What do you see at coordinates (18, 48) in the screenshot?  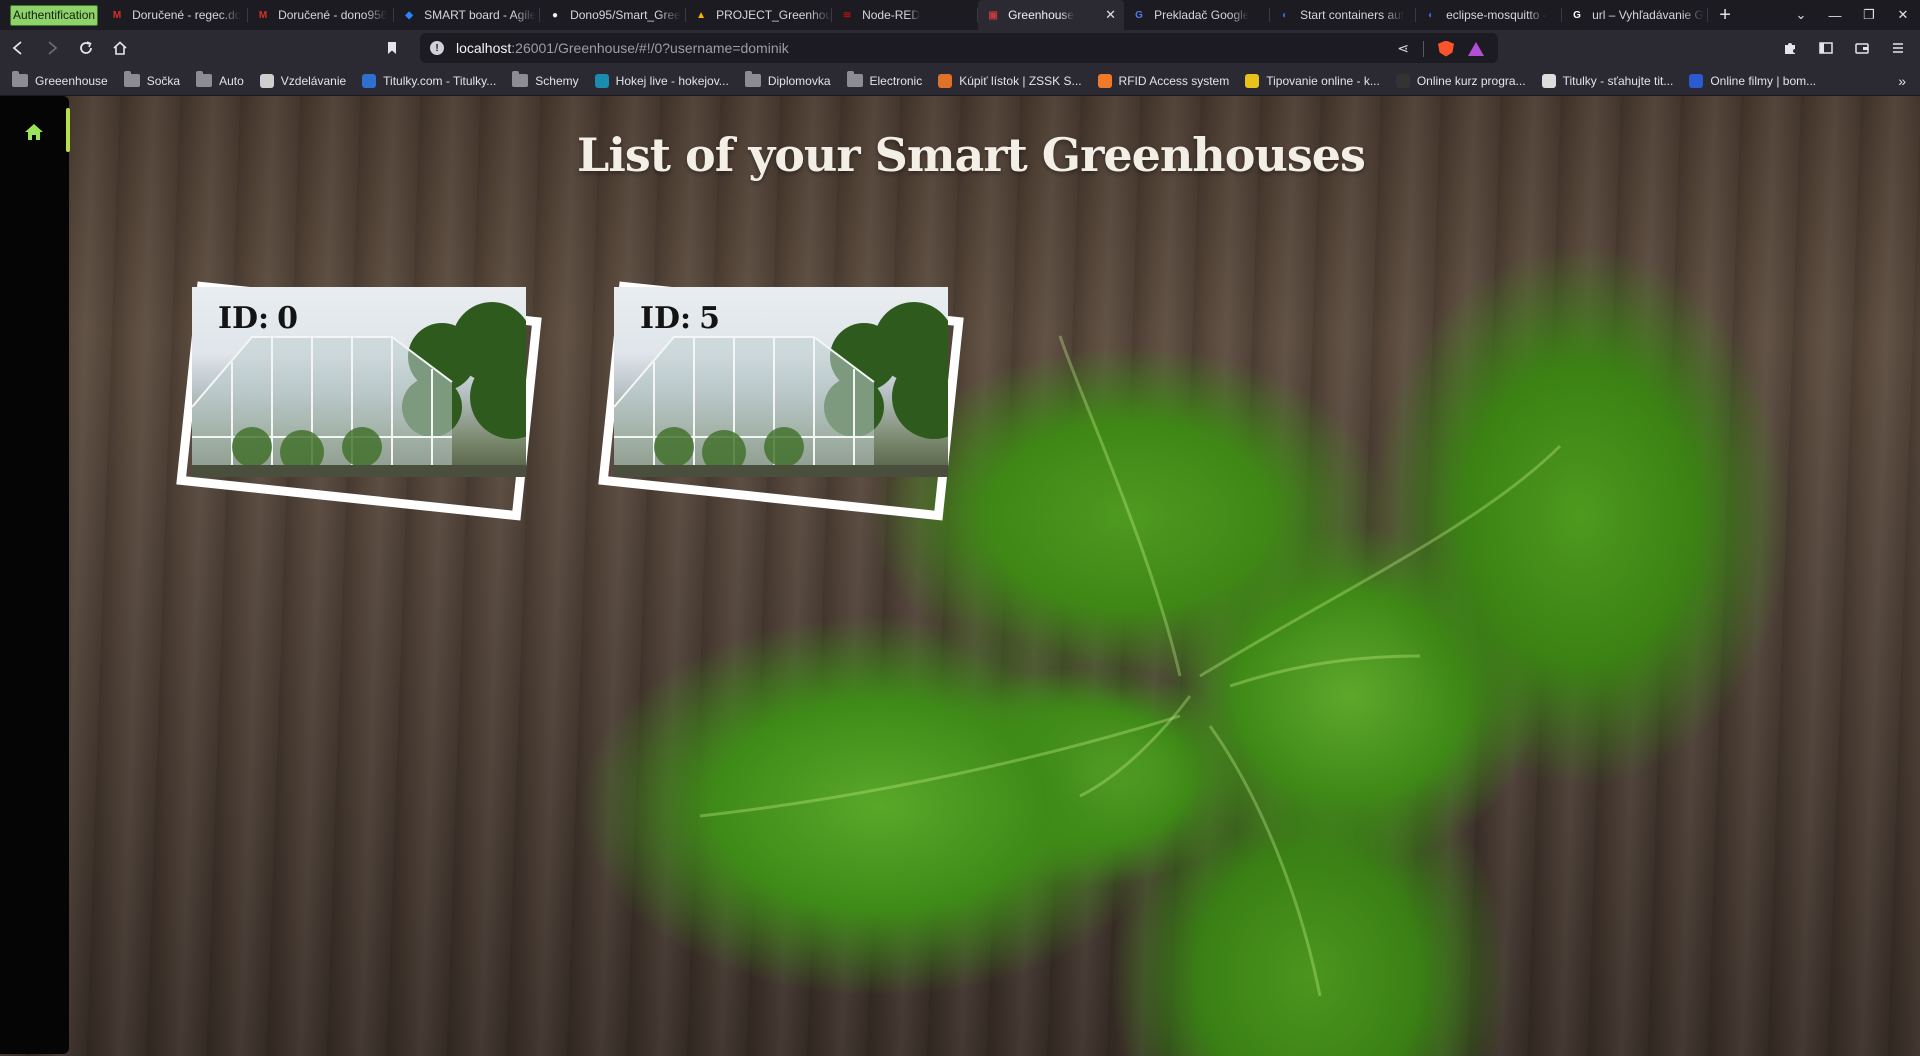 I see `back-button` at bounding box center [18, 48].